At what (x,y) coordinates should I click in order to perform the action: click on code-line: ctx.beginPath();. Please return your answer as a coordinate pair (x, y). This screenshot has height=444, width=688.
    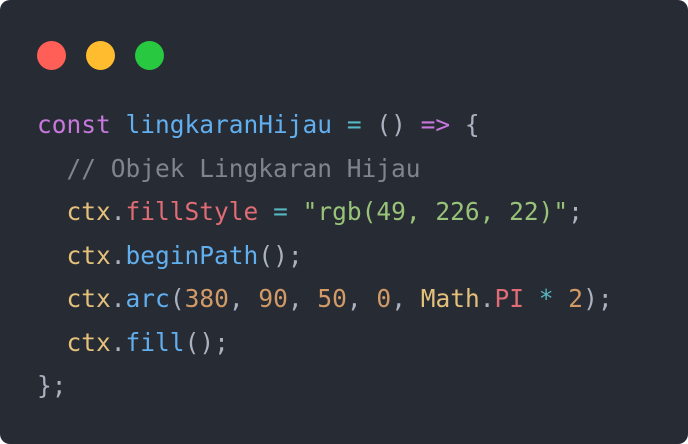
    Looking at the image, I should click on (325, 256).